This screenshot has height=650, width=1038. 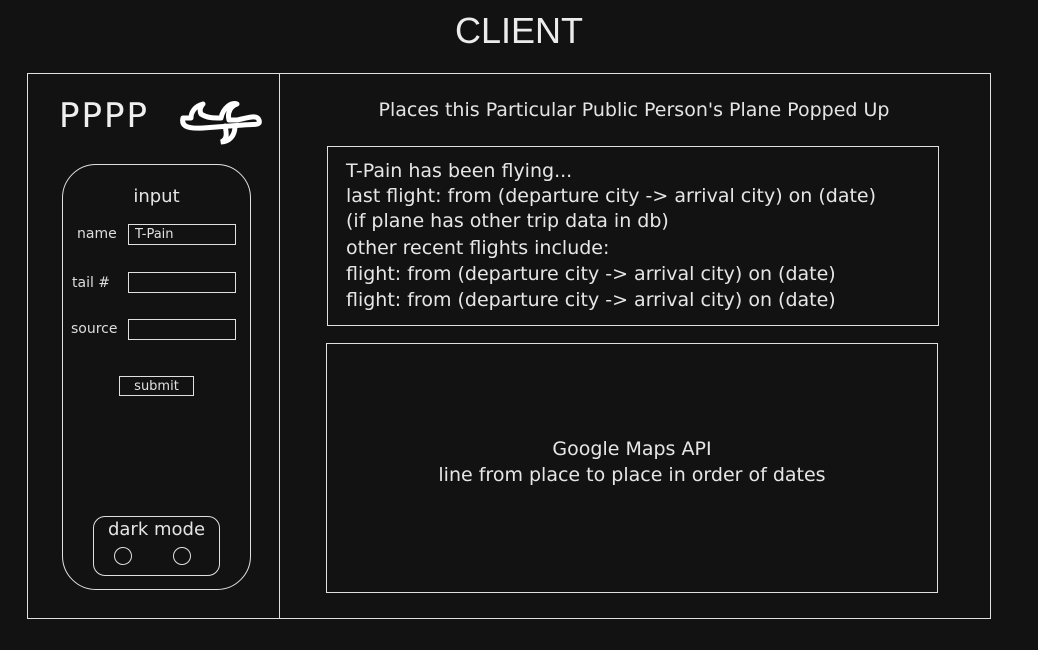 What do you see at coordinates (94, 329) in the screenshot?
I see `source-label: source` at bounding box center [94, 329].